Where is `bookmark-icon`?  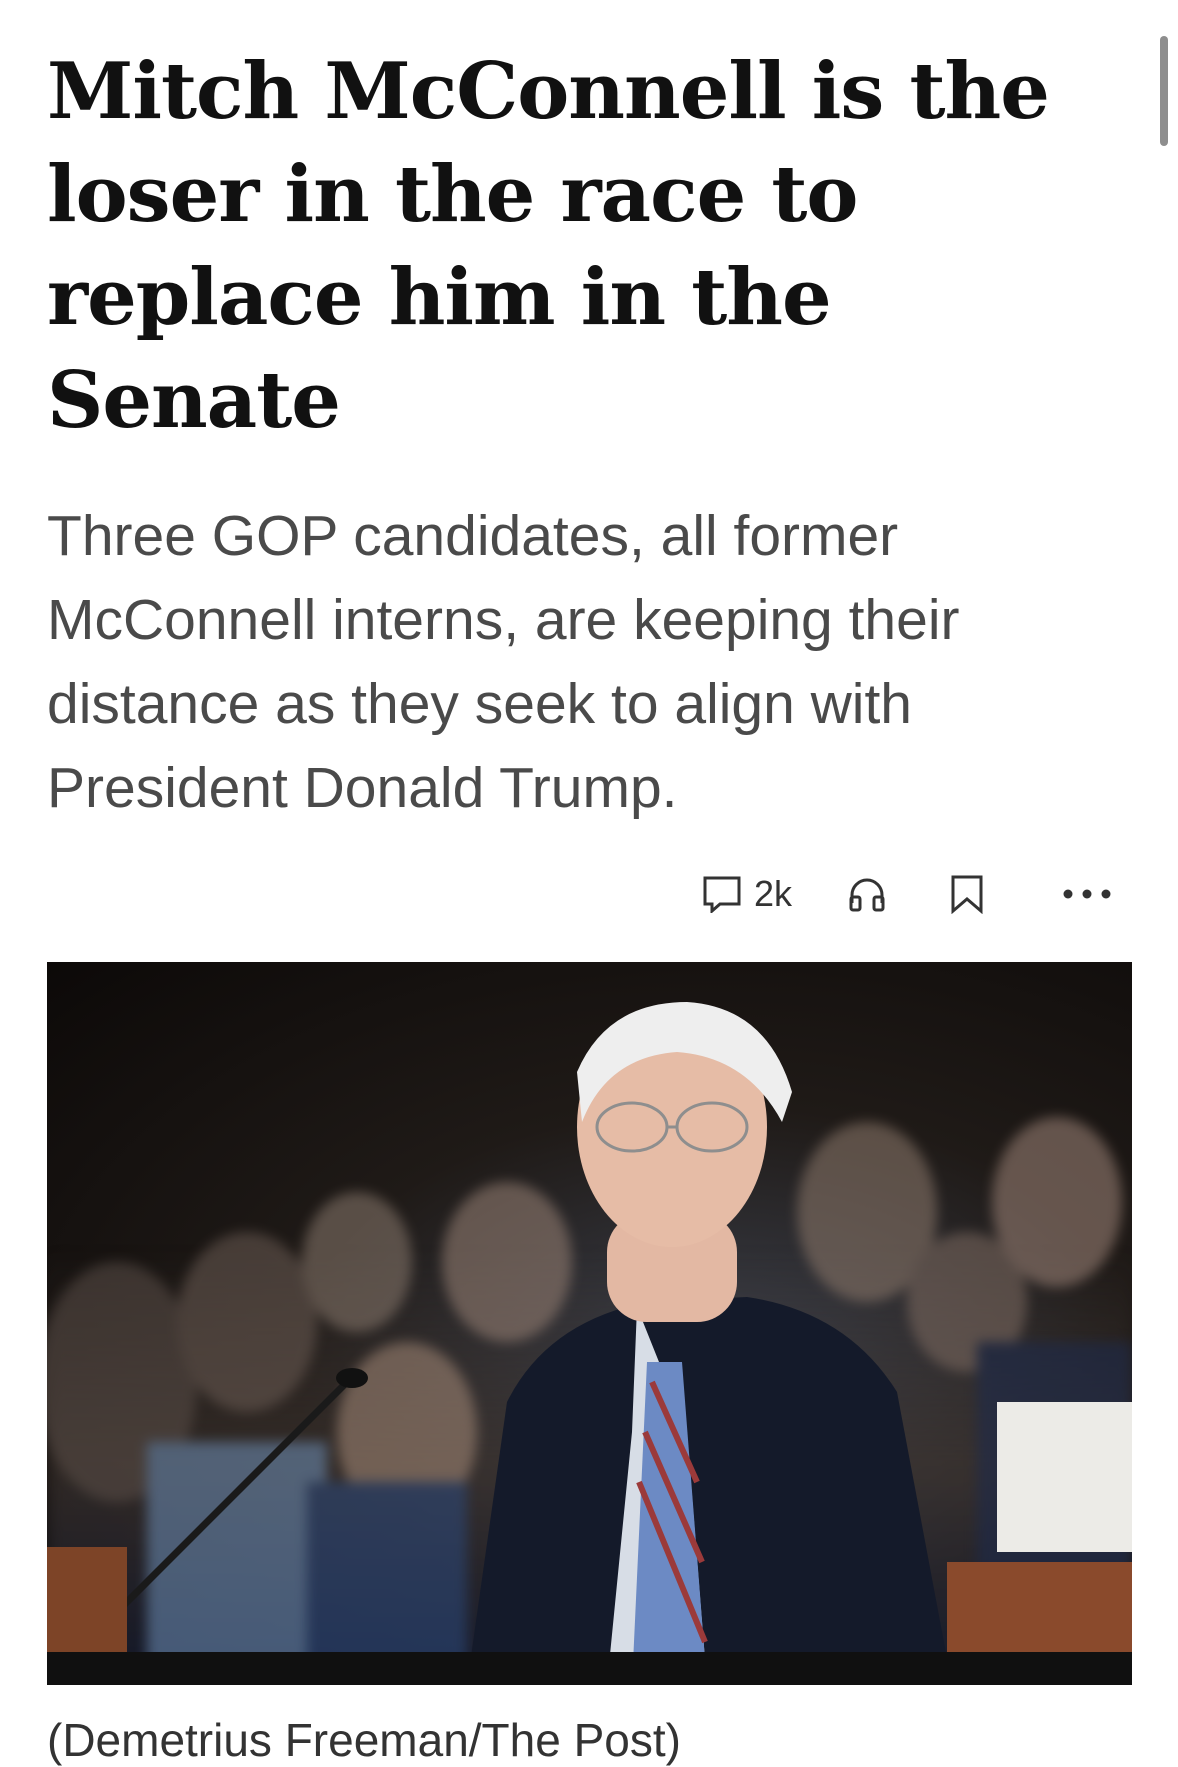 bookmark-icon is located at coordinates (967, 894).